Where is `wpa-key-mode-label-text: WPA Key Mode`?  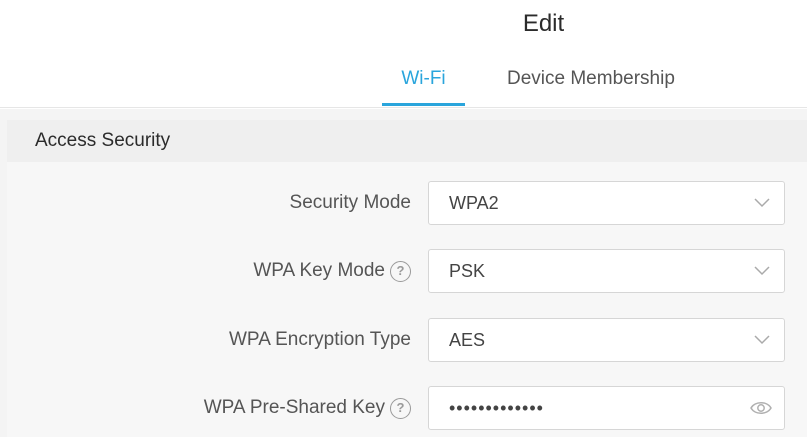 wpa-key-mode-label-text: WPA Key Mode is located at coordinates (319, 270).